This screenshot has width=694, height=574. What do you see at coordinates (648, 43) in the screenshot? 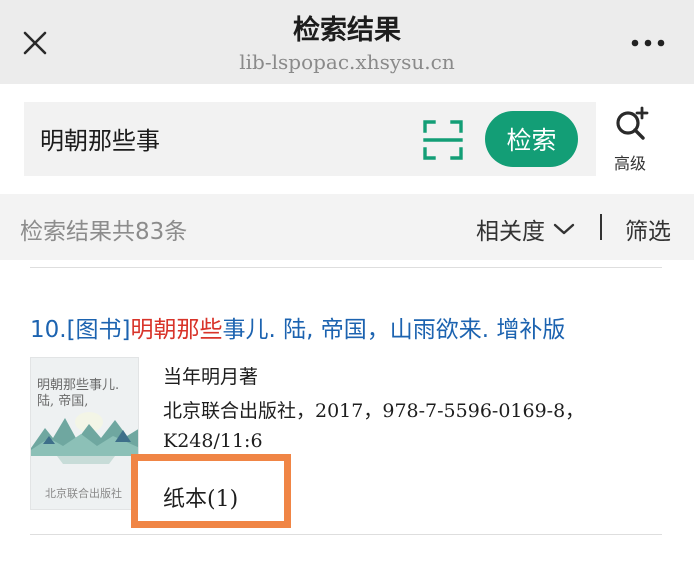
I see `more-dots-icon` at bounding box center [648, 43].